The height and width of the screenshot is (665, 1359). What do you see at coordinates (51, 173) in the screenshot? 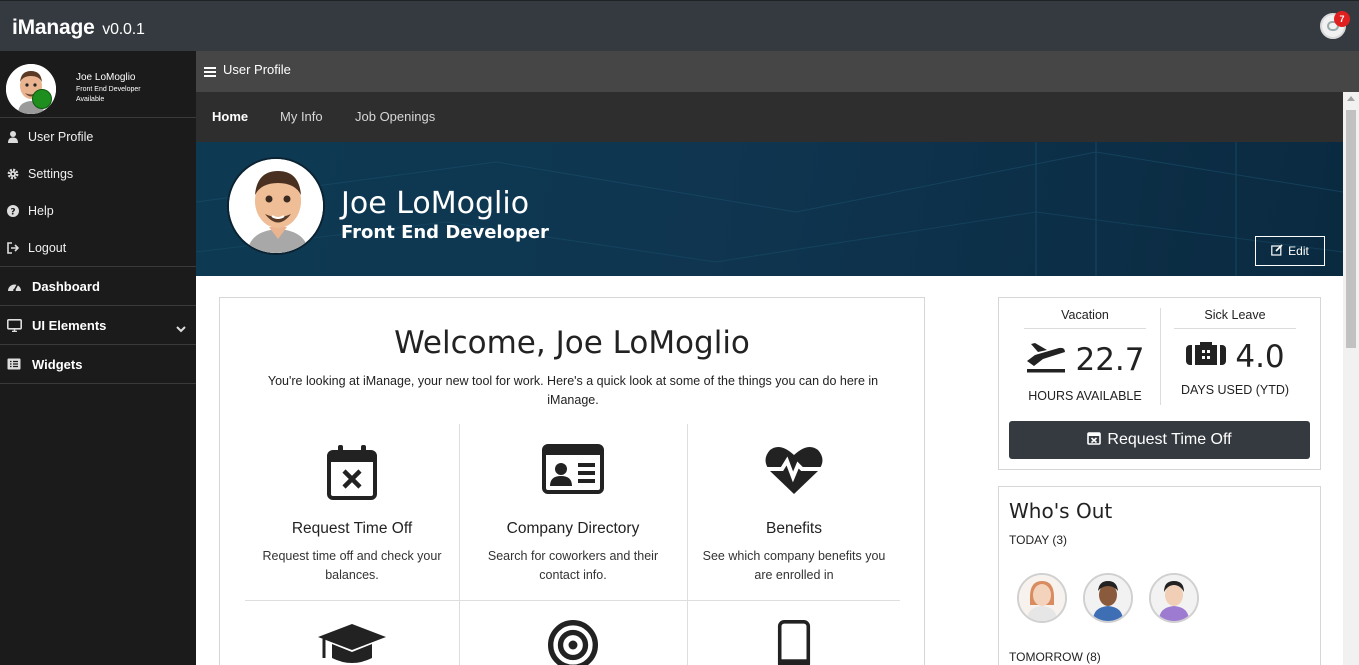
I see `sidebar-item-label: Settings` at bounding box center [51, 173].